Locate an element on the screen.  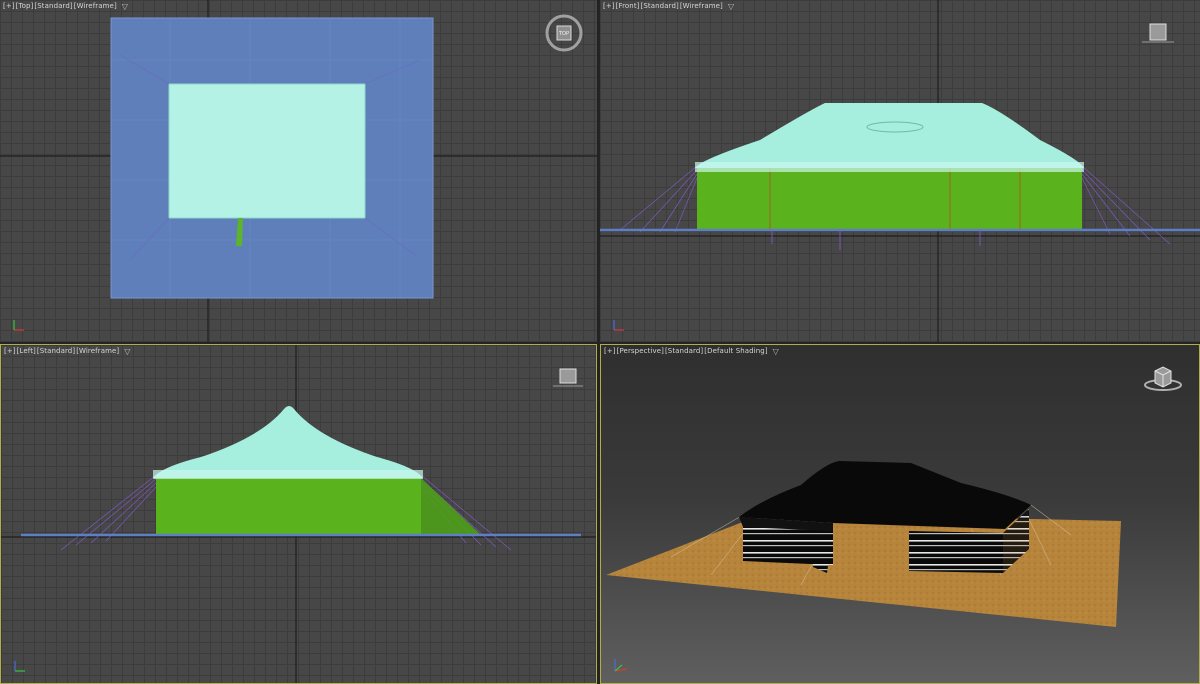
viewport-label-top: [+] [Top] [Standard] [Wireframe] ▽ is located at coordinates (65, 6).